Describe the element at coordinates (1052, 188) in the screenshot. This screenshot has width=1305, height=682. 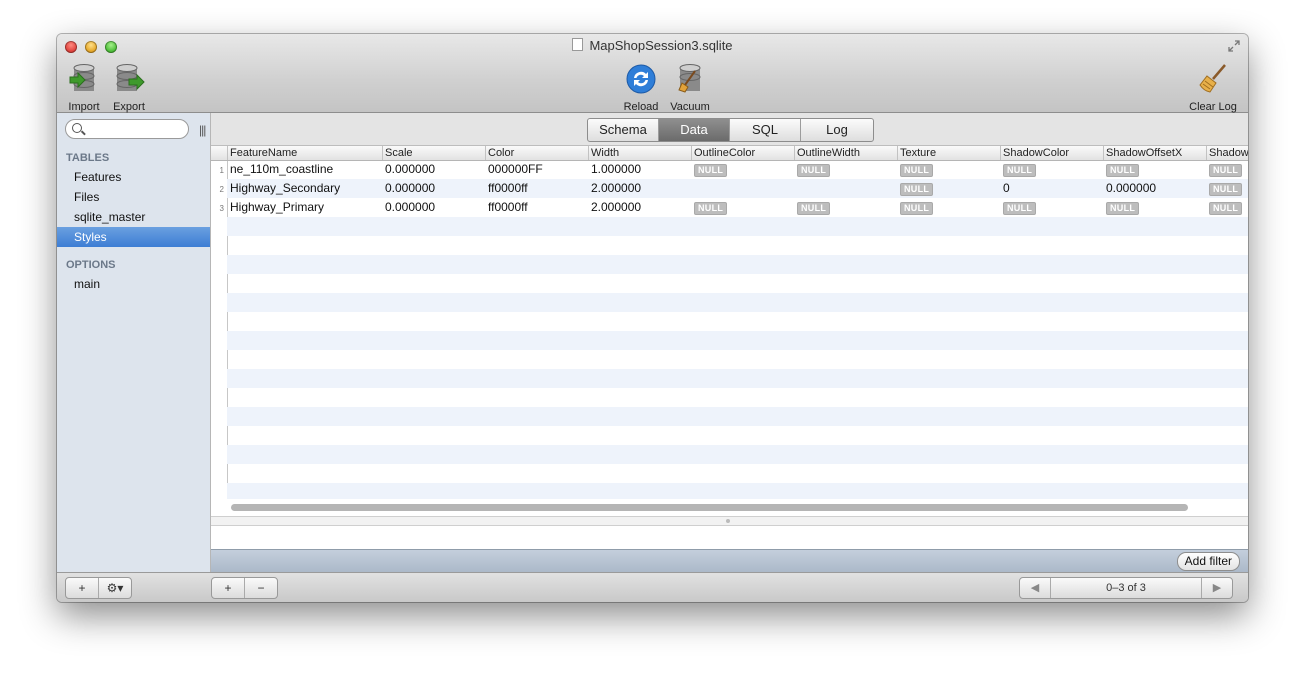
I see `table-cell: 0` at that location.